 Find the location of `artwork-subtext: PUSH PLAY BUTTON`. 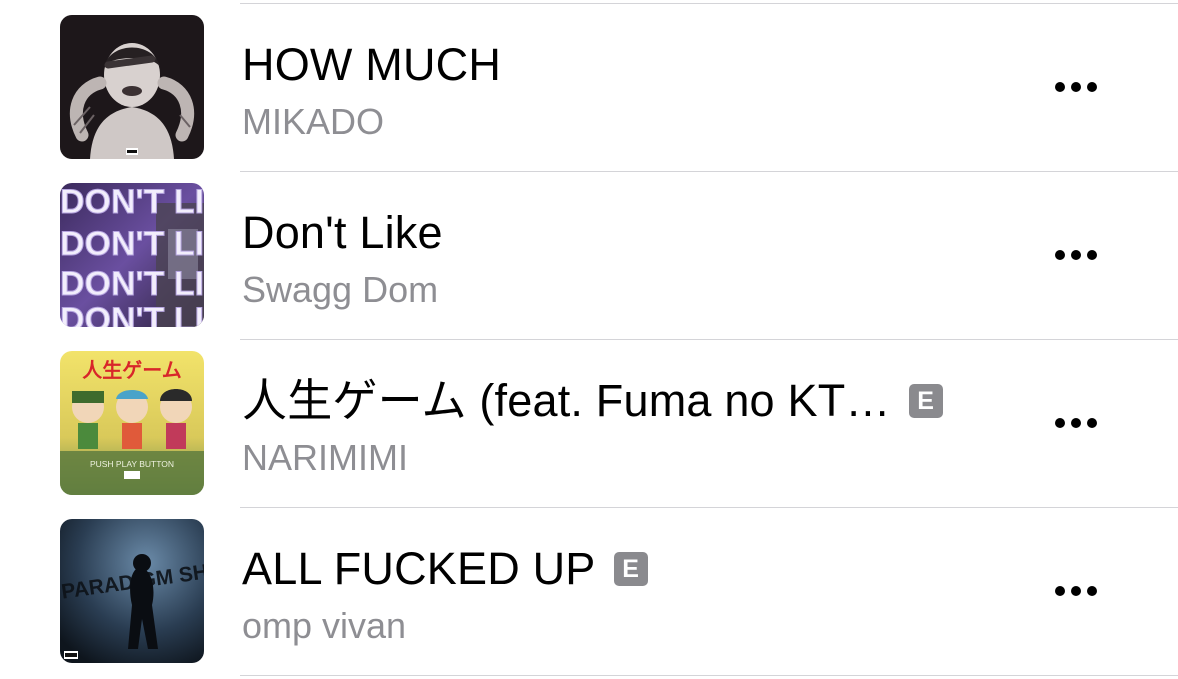

artwork-subtext: PUSH PLAY BUTTON is located at coordinates (132, 464).